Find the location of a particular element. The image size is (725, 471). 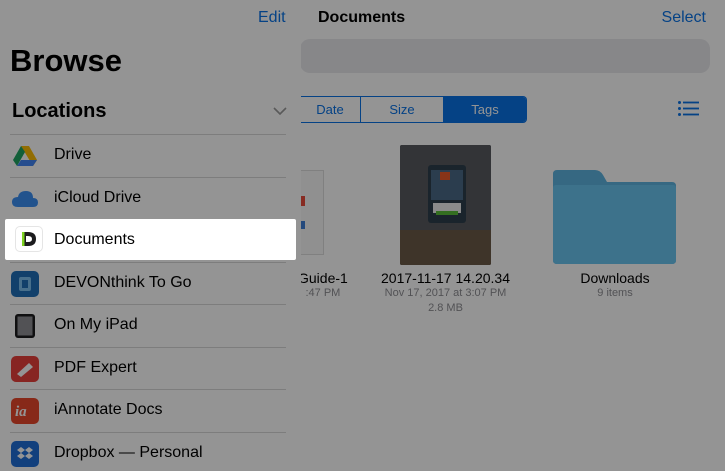

section-header-locations: Locations is located at coordinates (59, 111).